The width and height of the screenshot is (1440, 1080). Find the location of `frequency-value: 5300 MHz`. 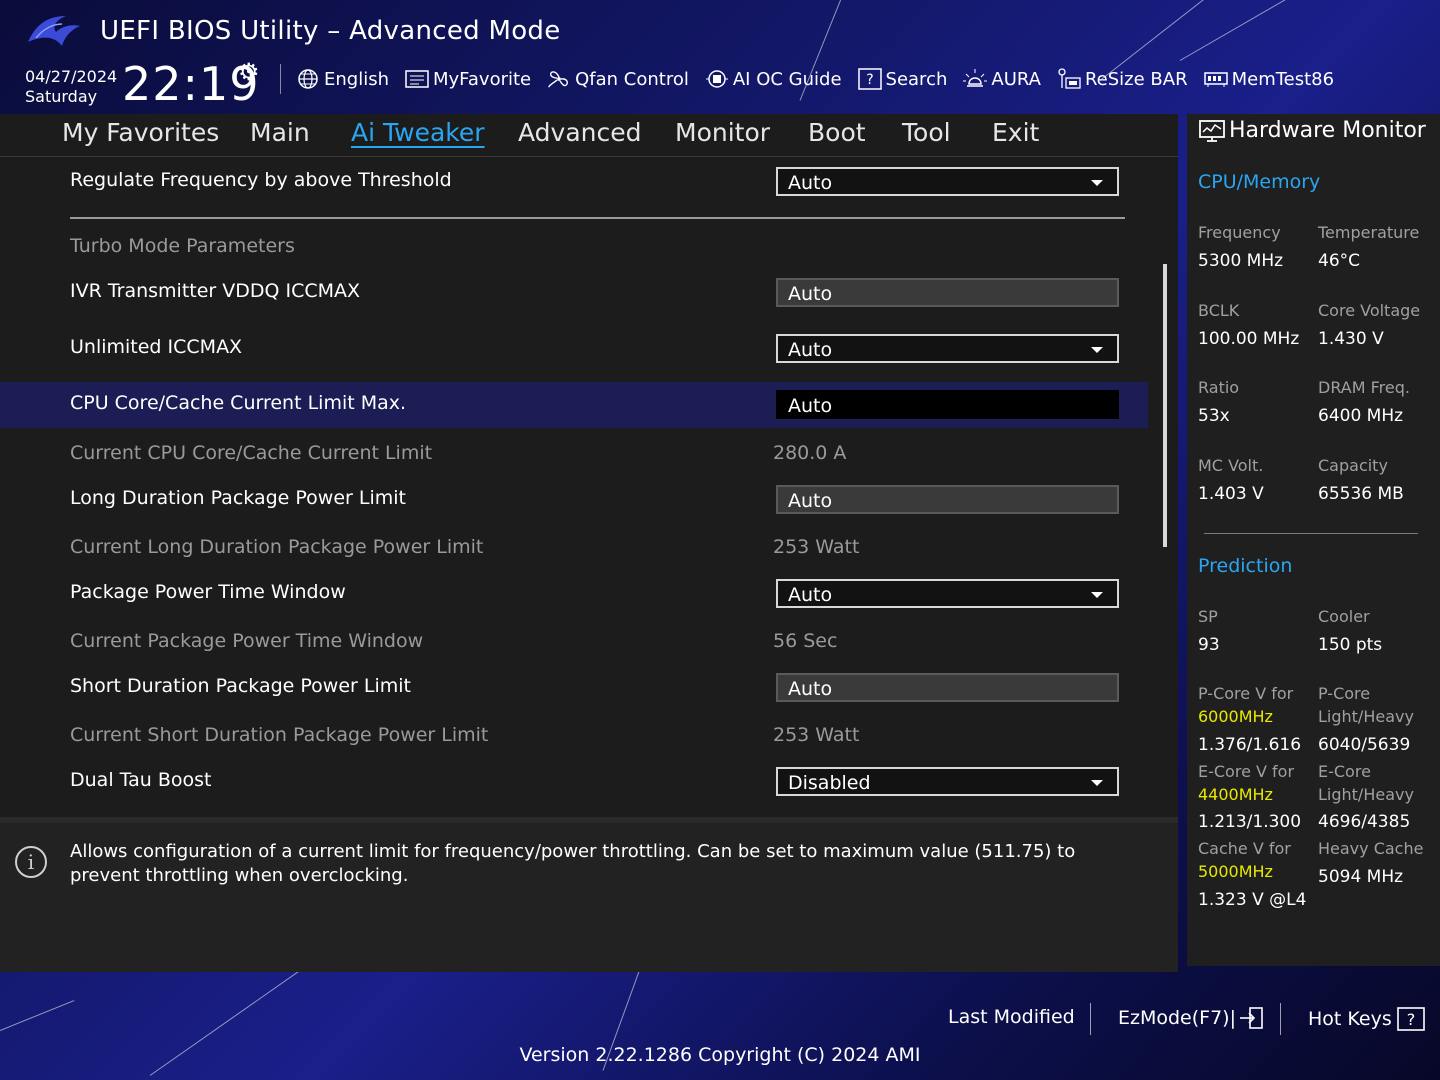

frequency-value: 5300 MHz is located at coordinates (1241, 261).